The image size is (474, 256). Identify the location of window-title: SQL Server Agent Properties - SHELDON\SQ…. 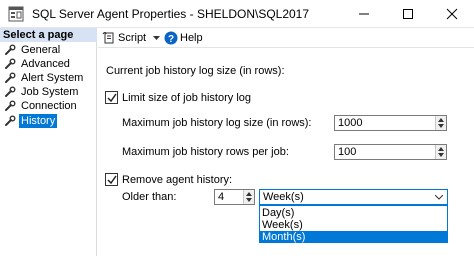
(171, 14).